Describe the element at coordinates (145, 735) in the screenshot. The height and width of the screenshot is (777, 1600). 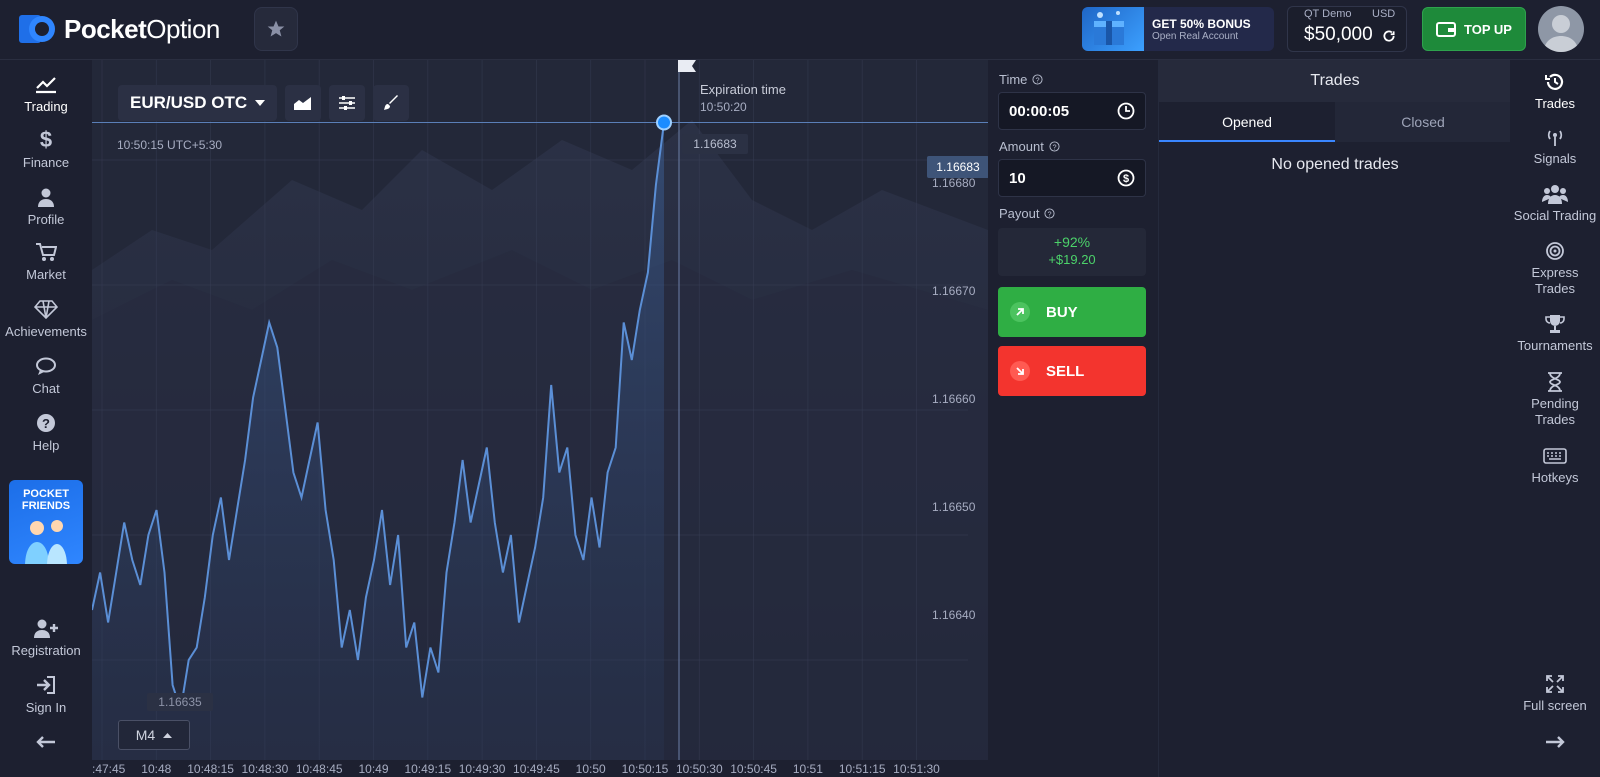
I see `timeframe-value: M4` at that location.